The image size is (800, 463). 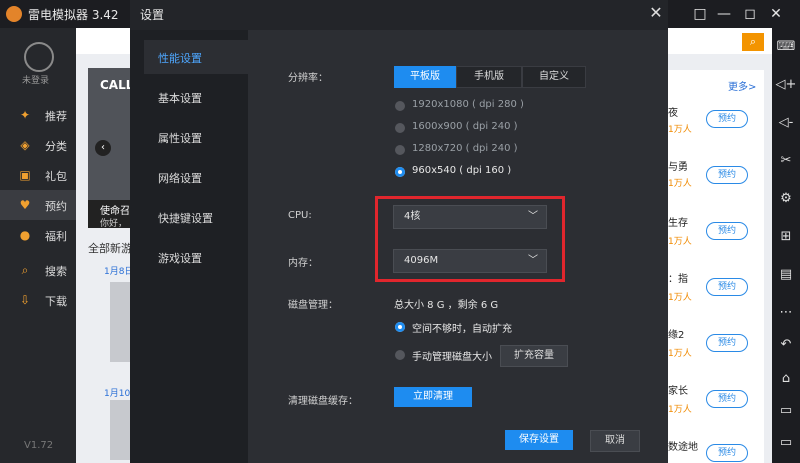 What do you see at coordinates (786, 161) in the screenshot?
I see `scissors-icon: ✂` at bounding box center [786, 161].